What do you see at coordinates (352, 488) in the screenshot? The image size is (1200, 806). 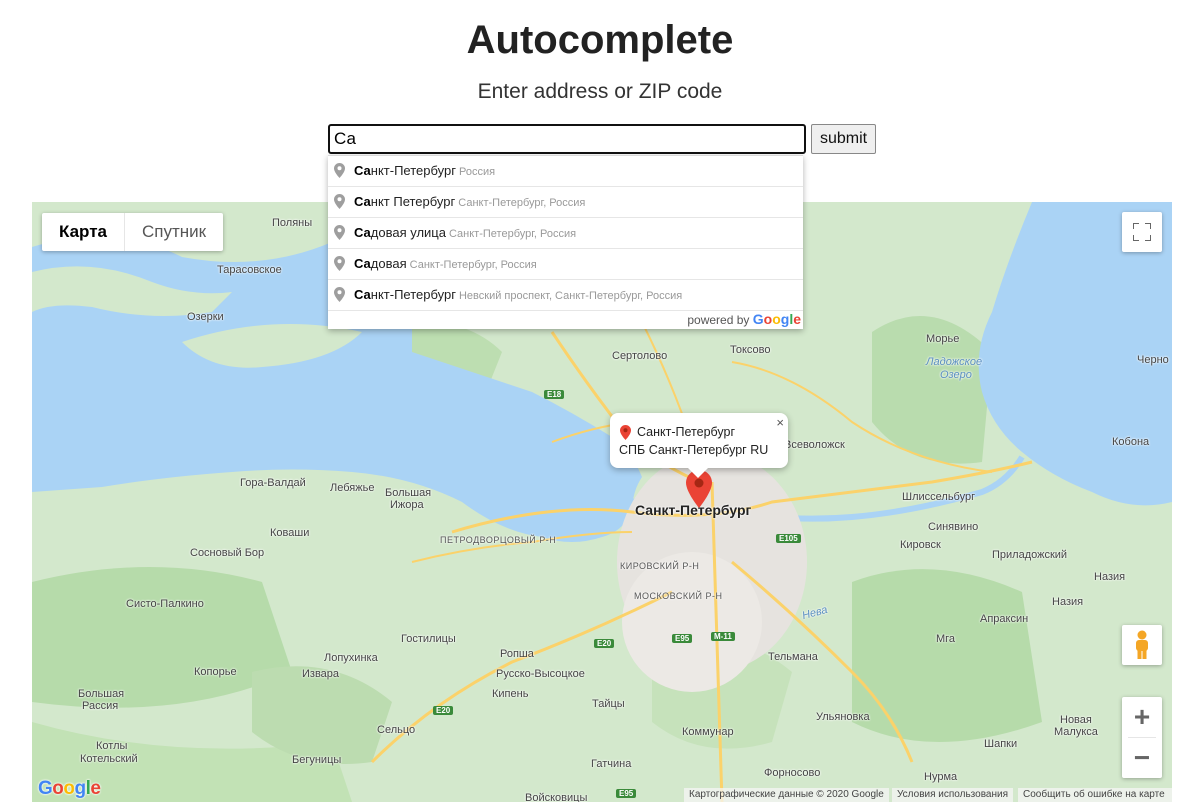 I see `map-label: Лебяжье` at bounding box center [352, 488].